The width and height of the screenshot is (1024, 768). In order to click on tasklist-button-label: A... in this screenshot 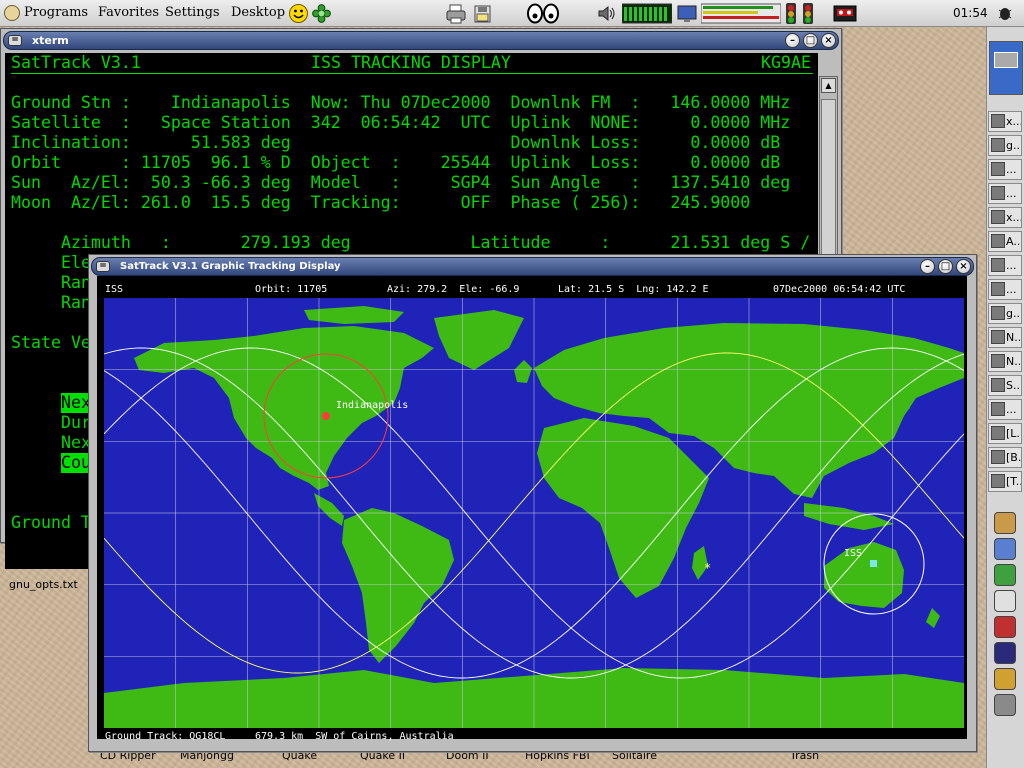, I will do `click(1013, 241)`.